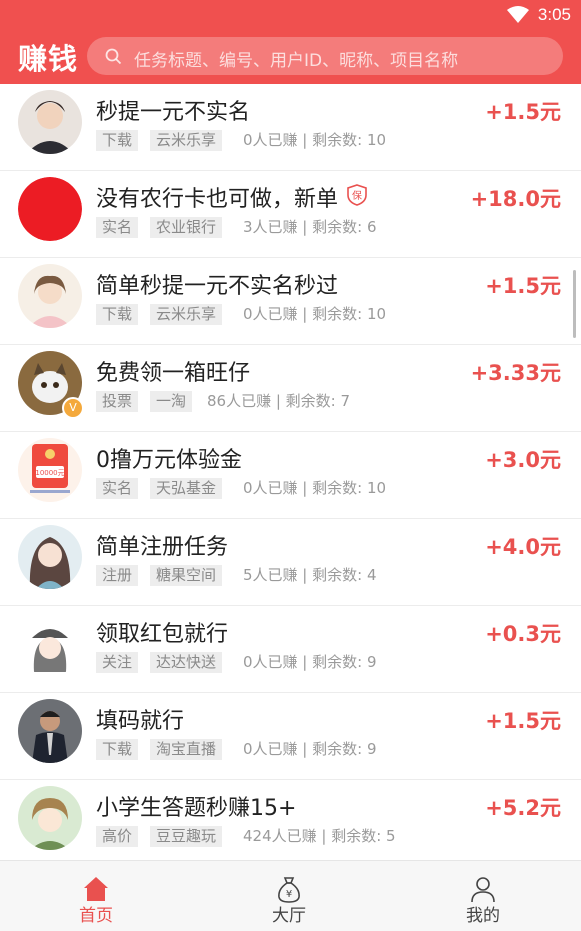 The height and width of the screenshot is (931, 581). What do you see at coordinates (523, 547) in the screenshot?
I see `task-reward: +4.0元` at bounding box center [523, 547].